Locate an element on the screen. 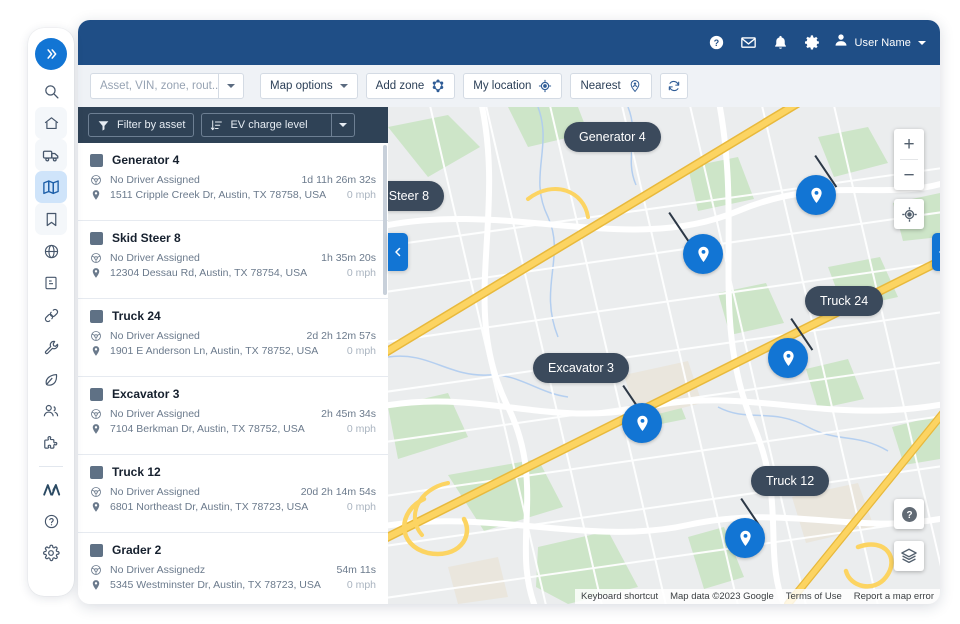 The height and width of the screenshot is (624, 960). search-dropdown-button is located at coordinates (231, 86).